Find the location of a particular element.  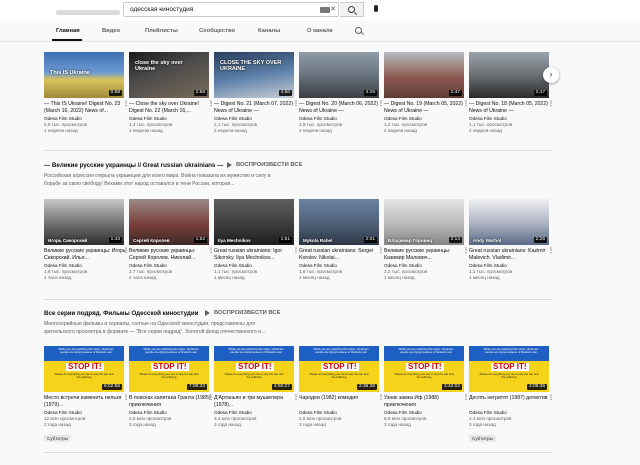

voice-search-button is located at coordinates (376, 9).